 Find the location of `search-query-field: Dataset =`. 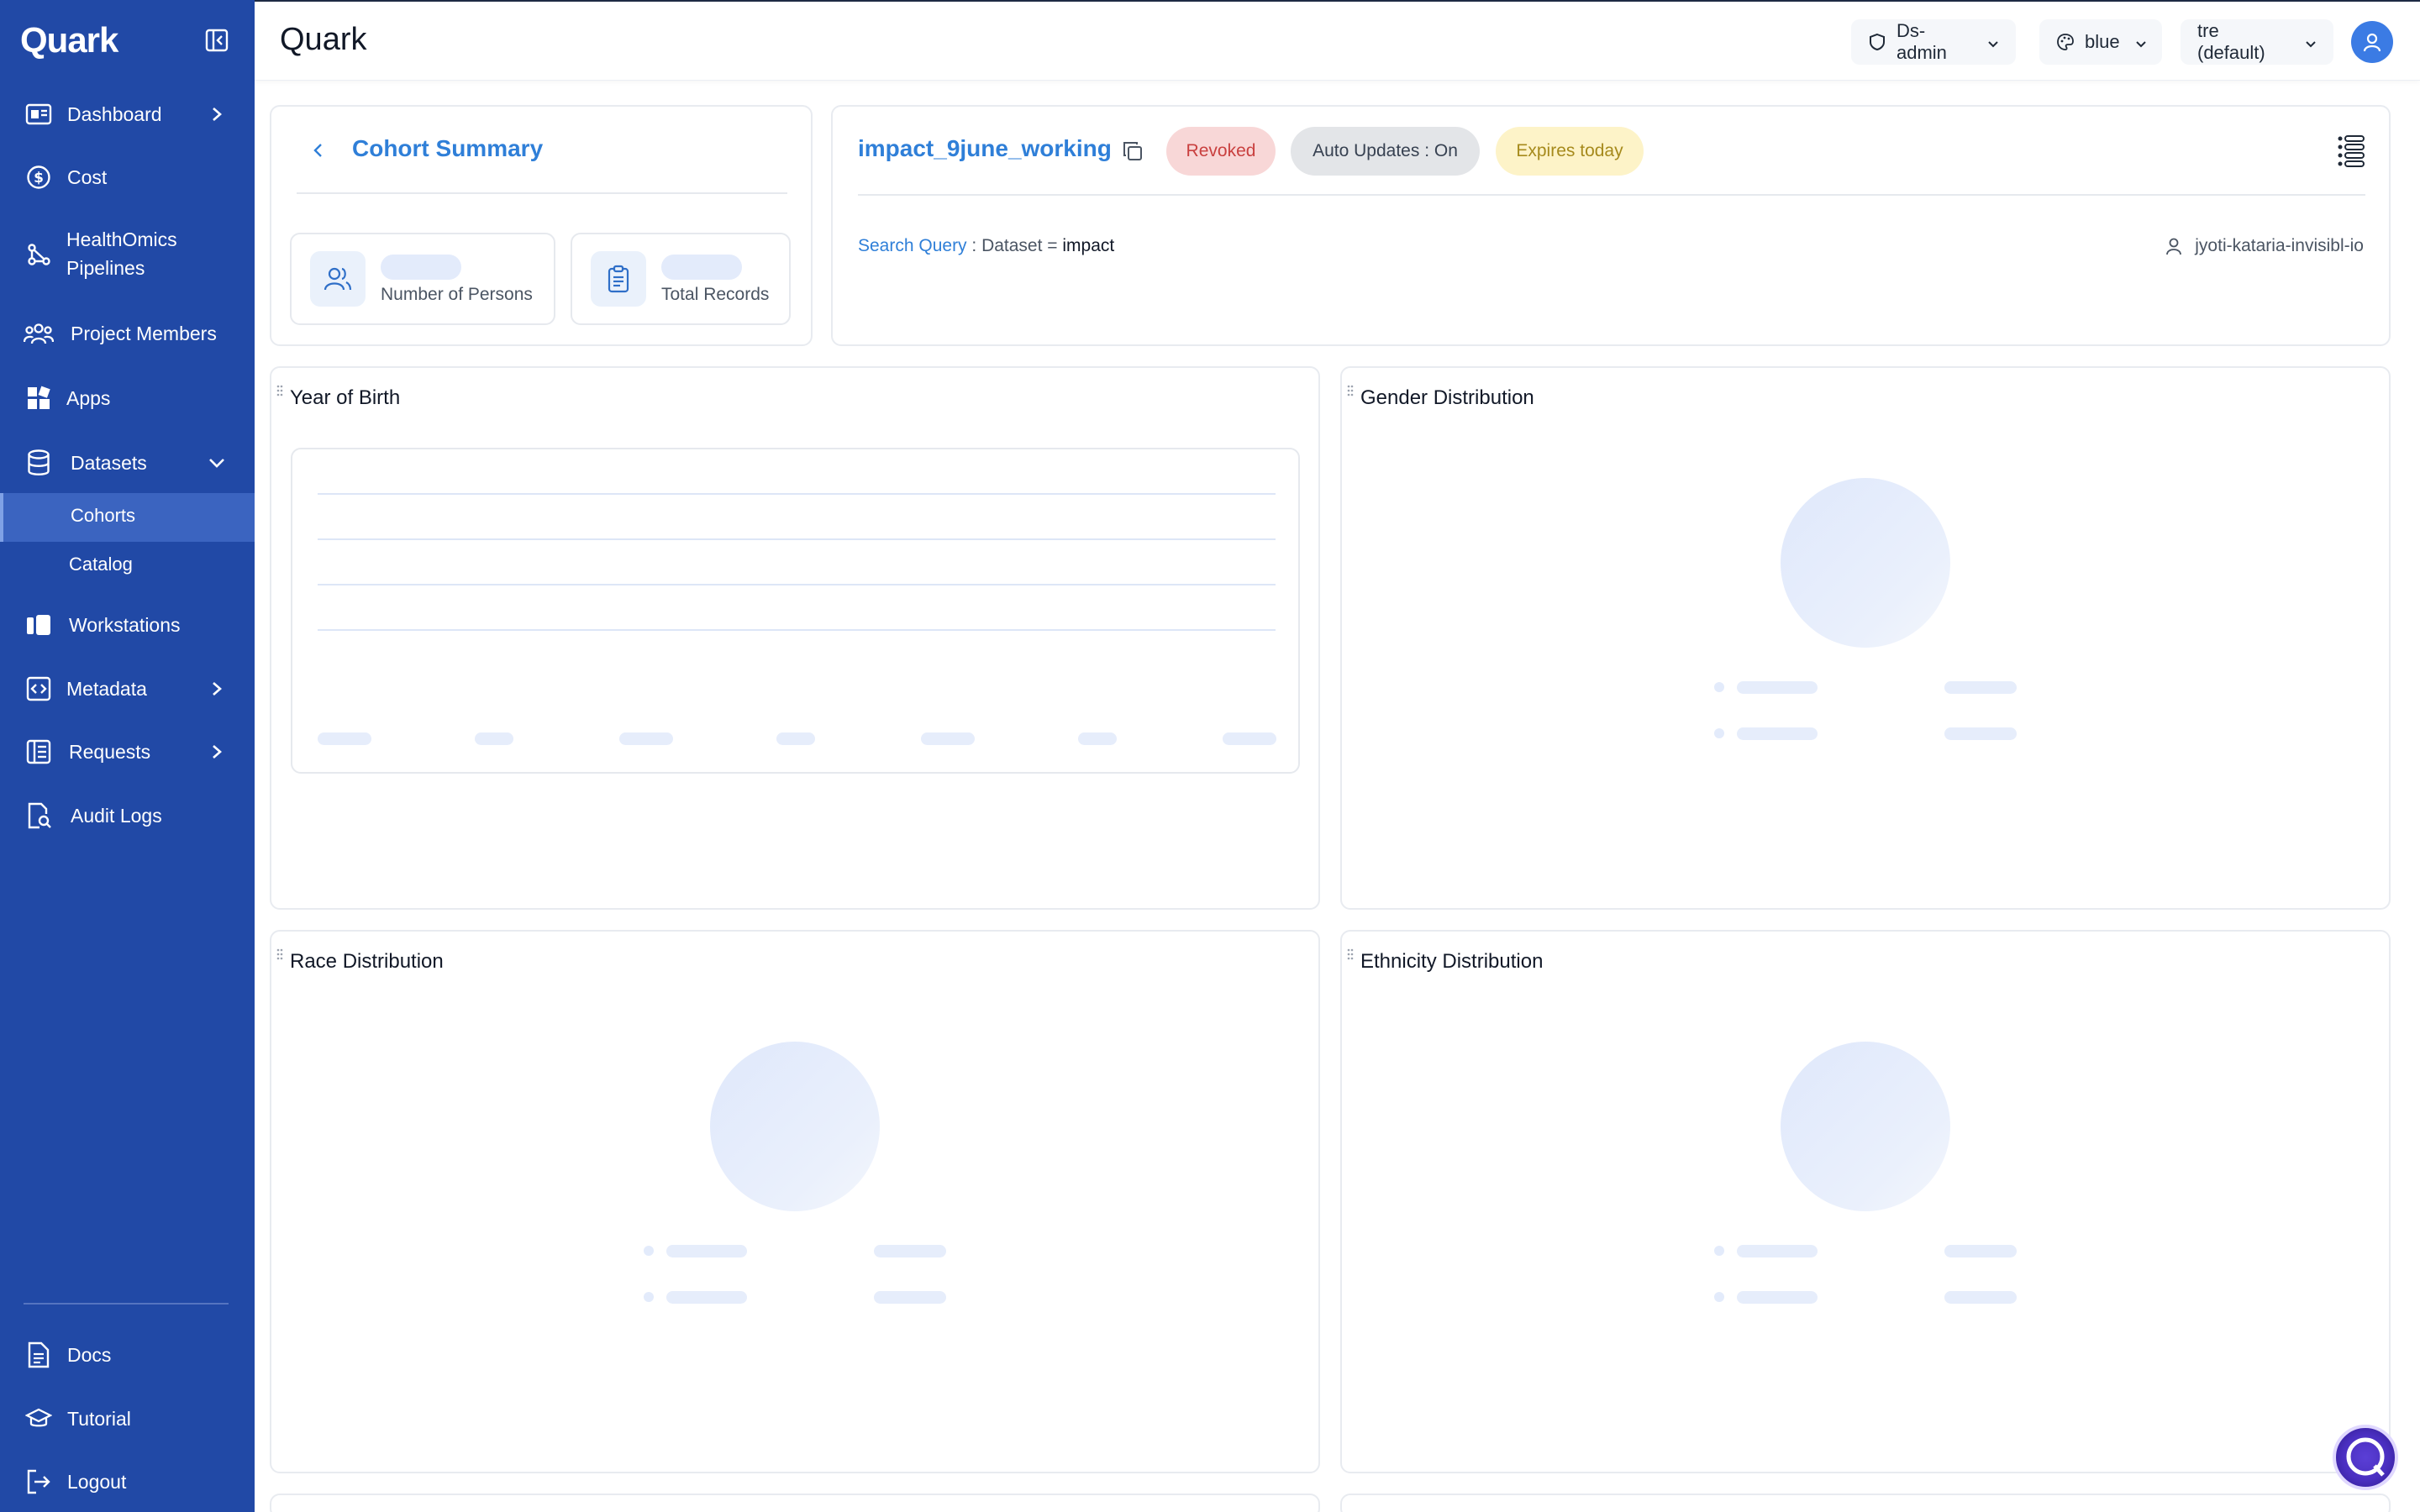

search-query-field: Dataset = is located at coordinates (1022, 245).